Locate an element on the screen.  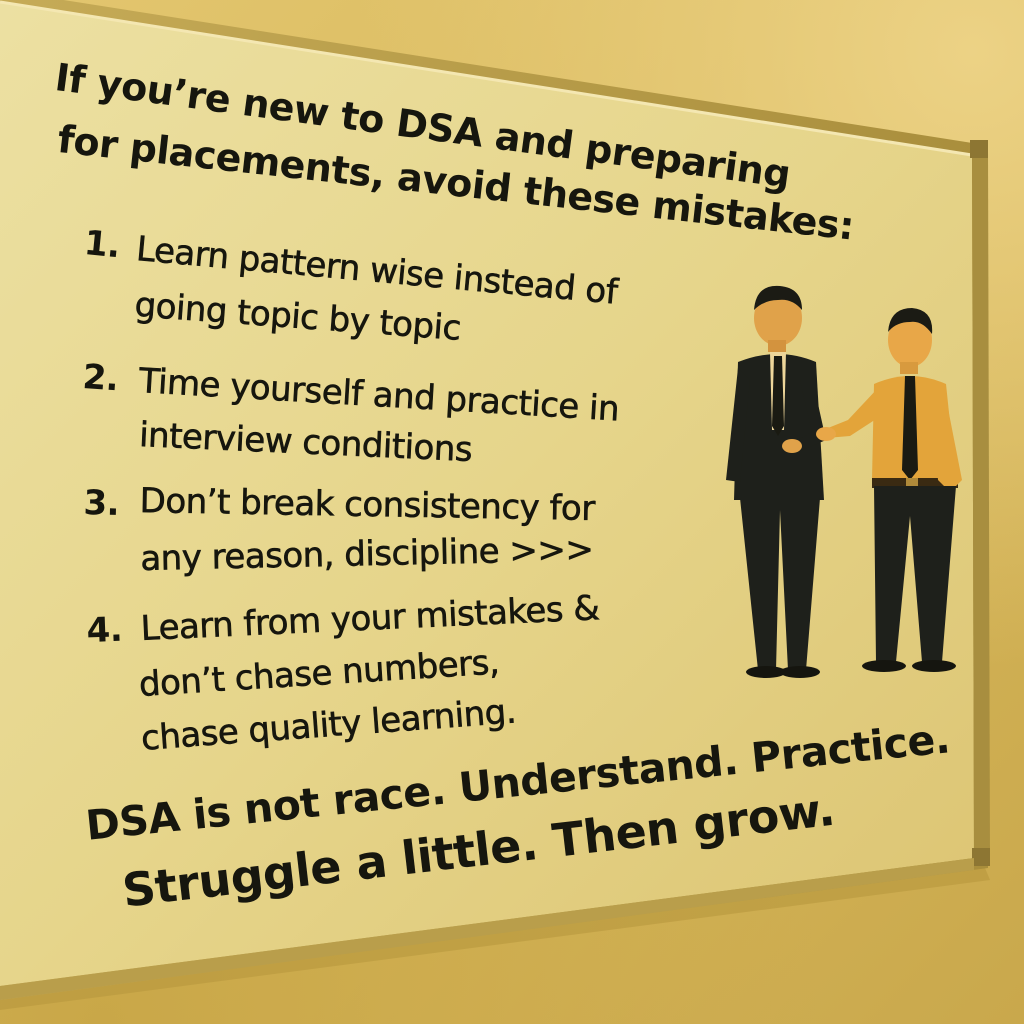
man-in-suit-icon is located at coordinates (776, 481).